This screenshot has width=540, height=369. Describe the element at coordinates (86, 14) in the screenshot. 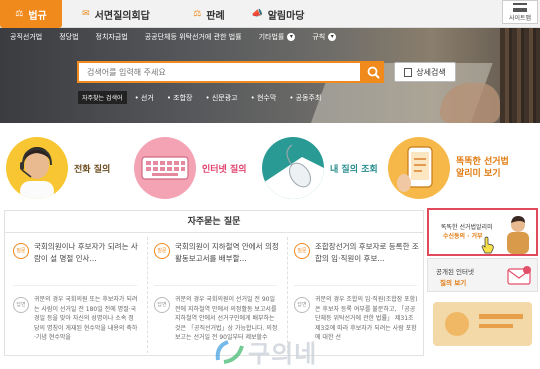

I see `mail-icon: ✉` at that location.